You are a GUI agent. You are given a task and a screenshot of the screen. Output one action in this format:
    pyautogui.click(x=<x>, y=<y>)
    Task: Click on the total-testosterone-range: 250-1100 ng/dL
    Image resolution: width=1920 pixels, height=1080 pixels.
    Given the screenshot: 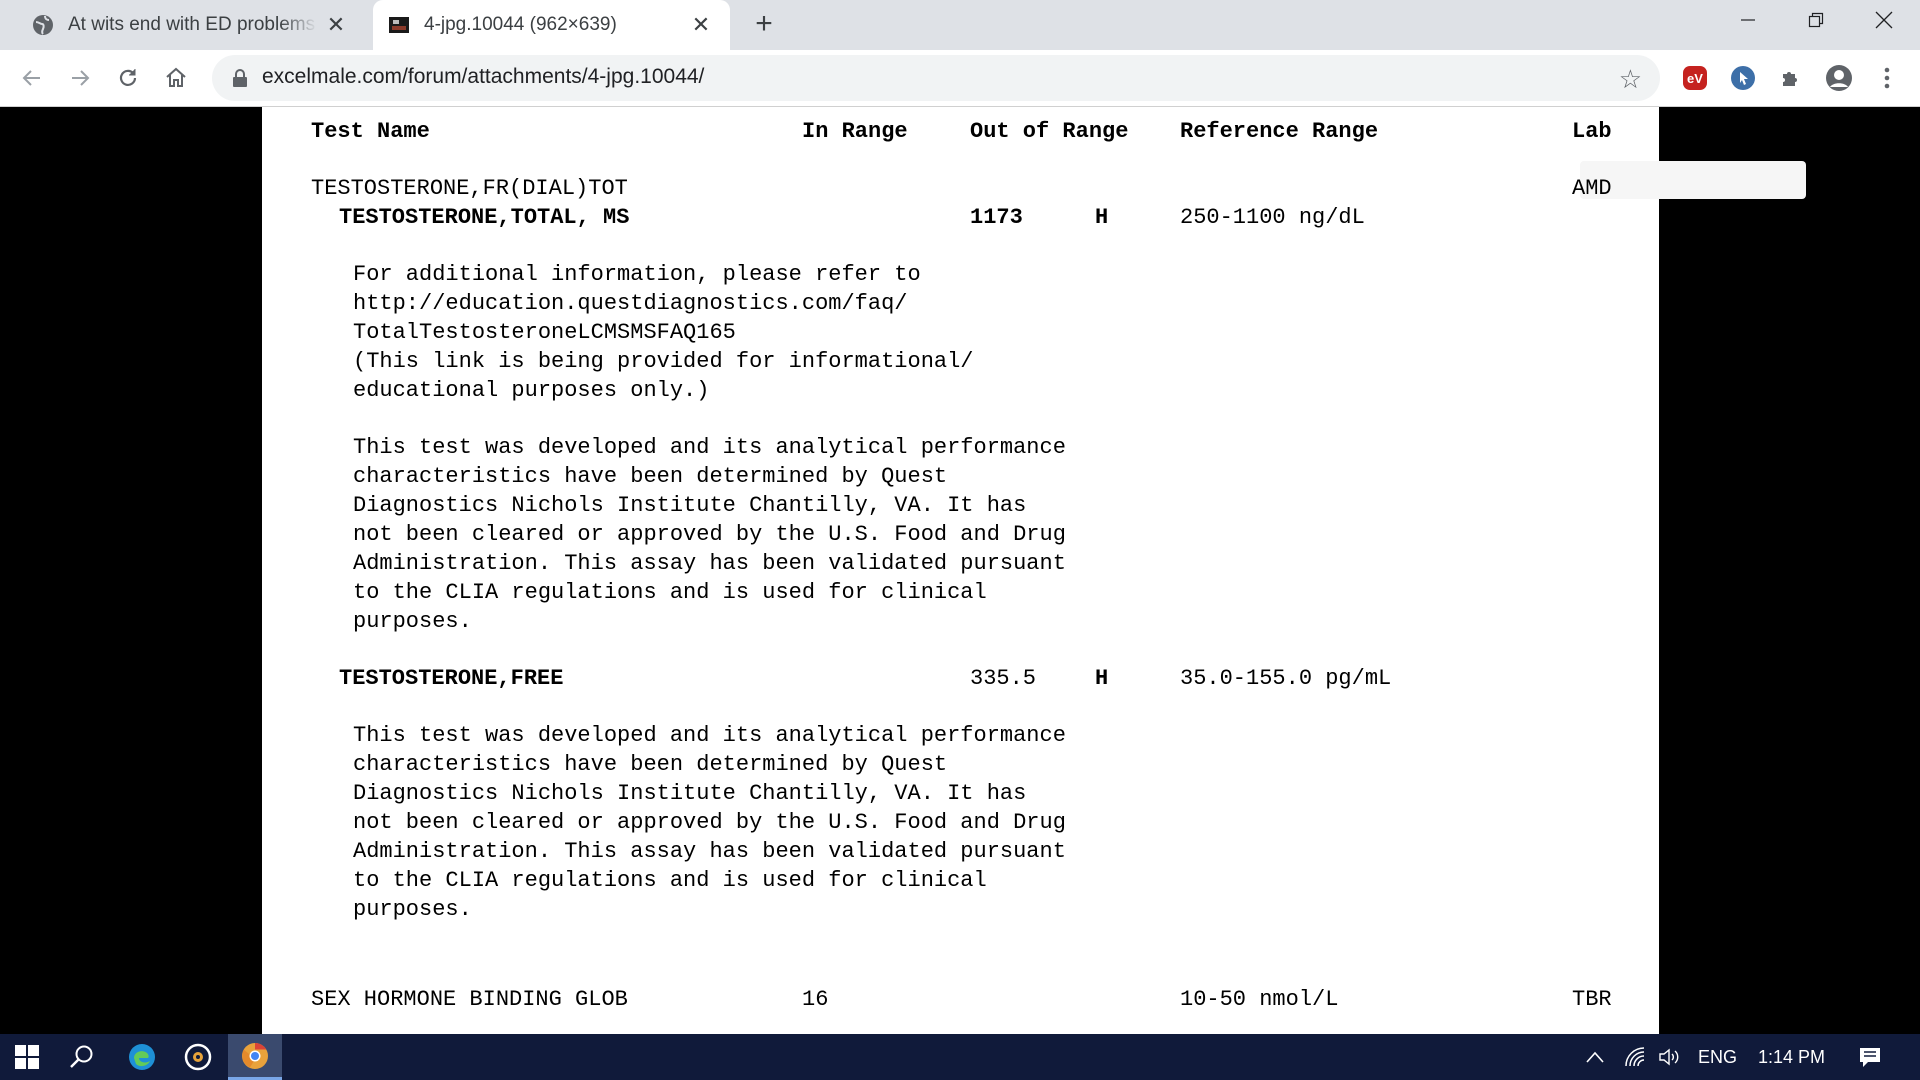 What is the action you would take?
    pyautogui.click(x=1272, y=217)
    